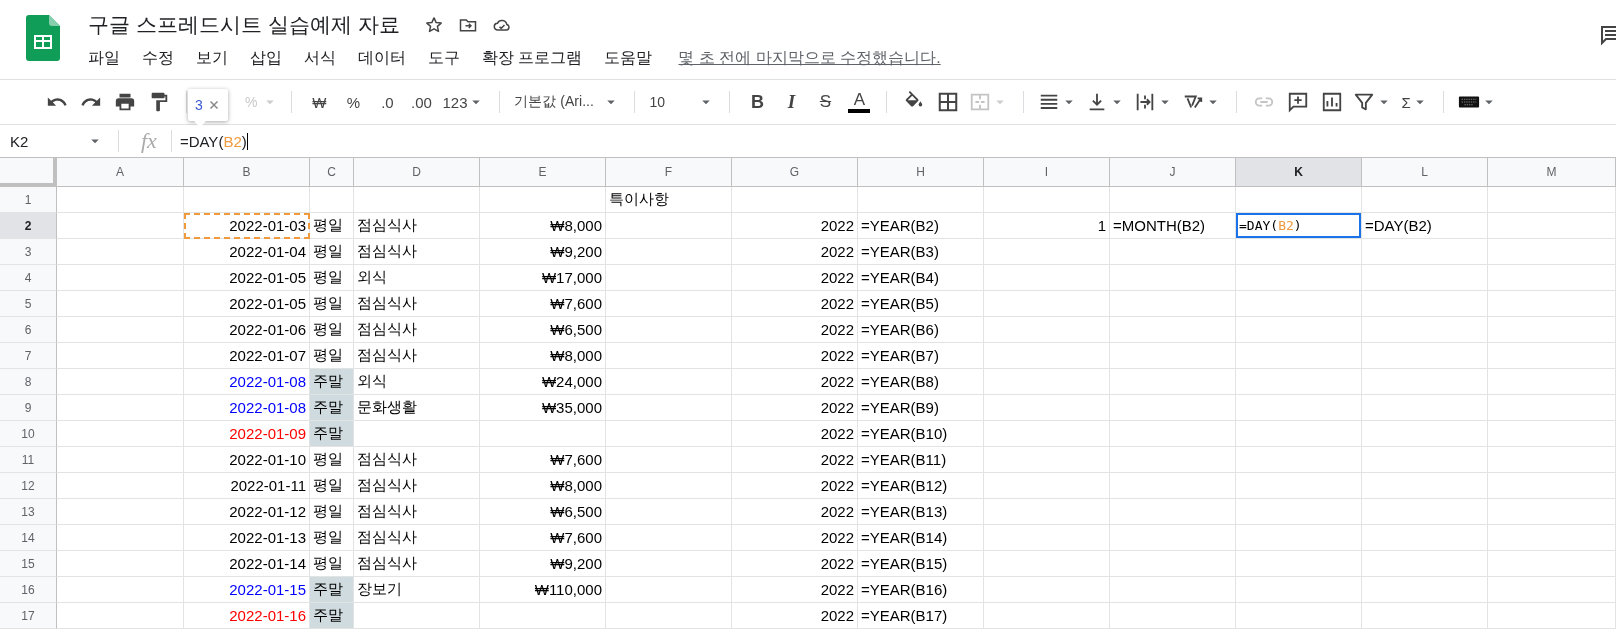 This screenshot has width=1616, height=633. Describe the element at coordinates (28, 486) in the screenshot. I see `row-header: 12` at that location.